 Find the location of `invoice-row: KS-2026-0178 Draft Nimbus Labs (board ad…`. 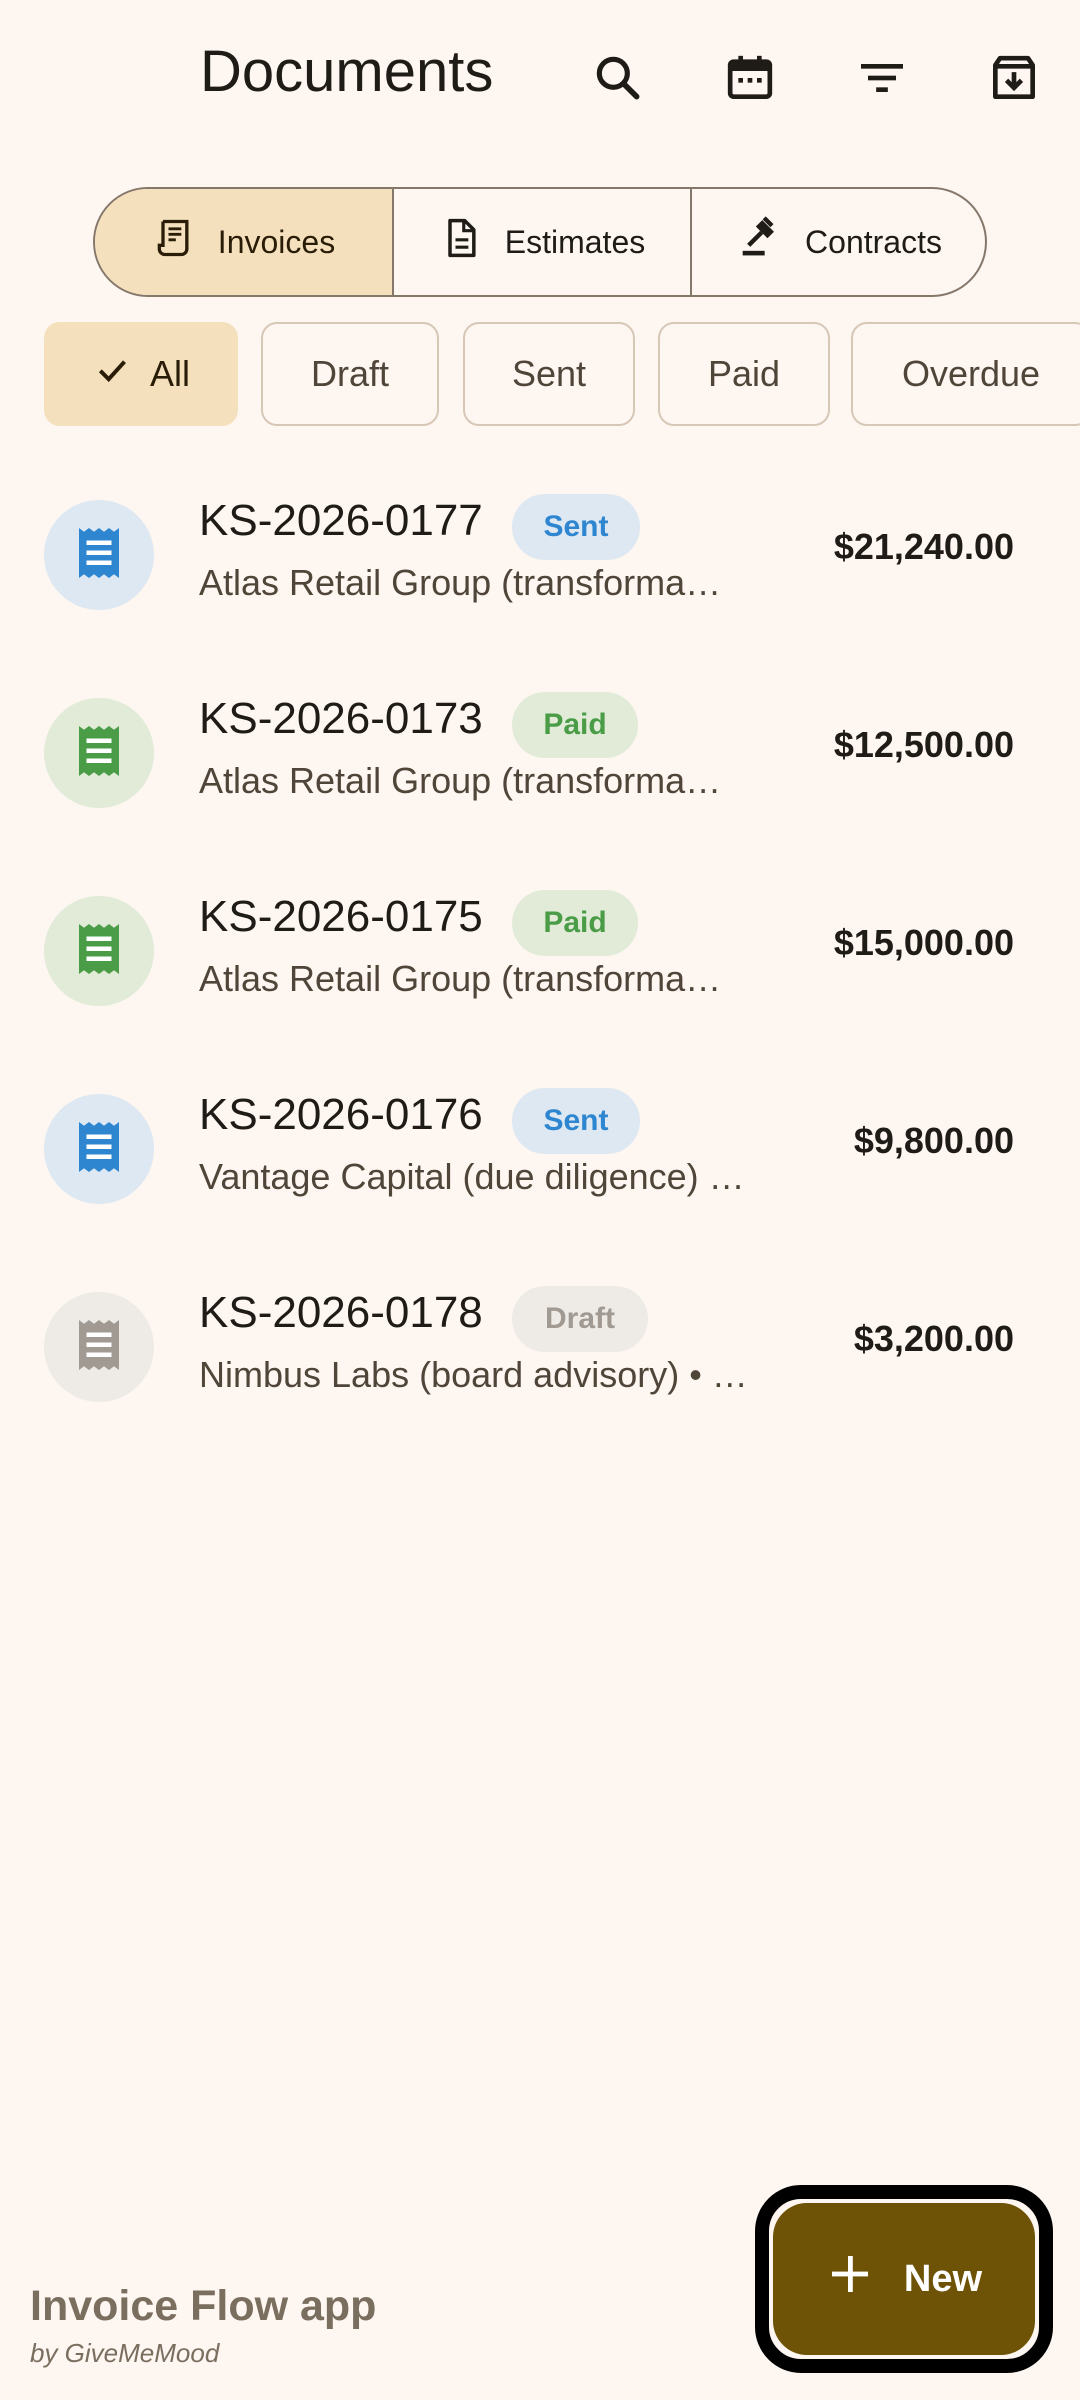

invoice-row: KS-2026-0178 Draft Nimbus Labs (board ad… is located at coordinates (540, 1339).